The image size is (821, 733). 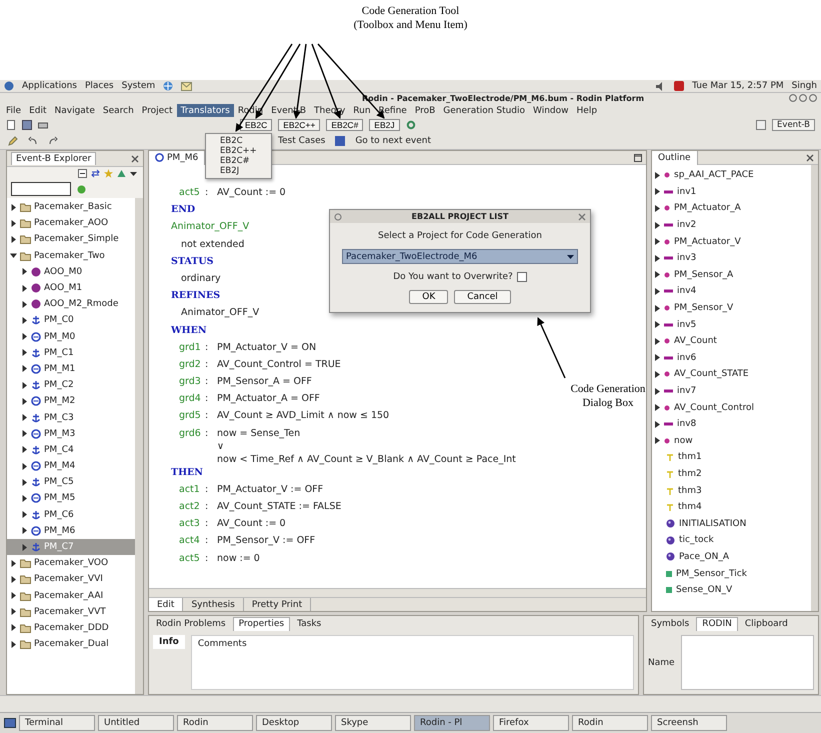 What do you see at coordinates (71, 434) in the screenshot?
I see `tree-item: PM_M3` at bounding box center [71, 434].